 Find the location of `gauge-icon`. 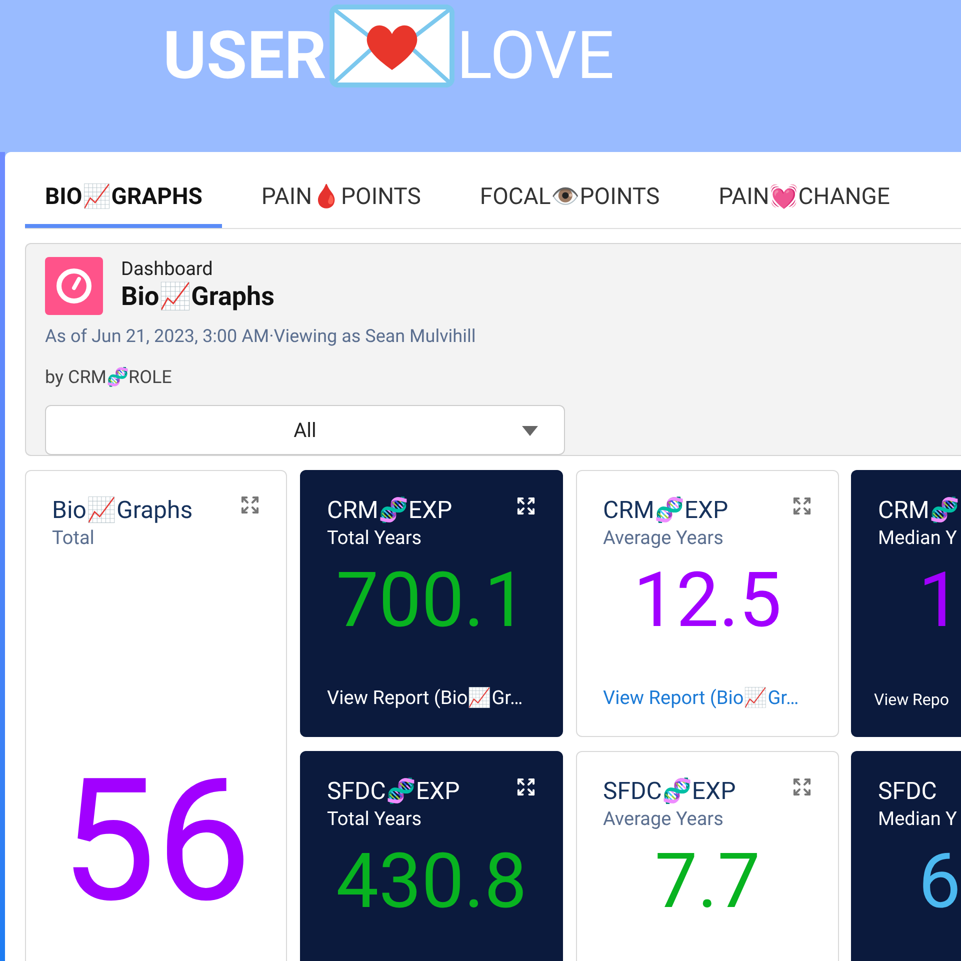

gauge-icon is located at coordinates (74, 286).